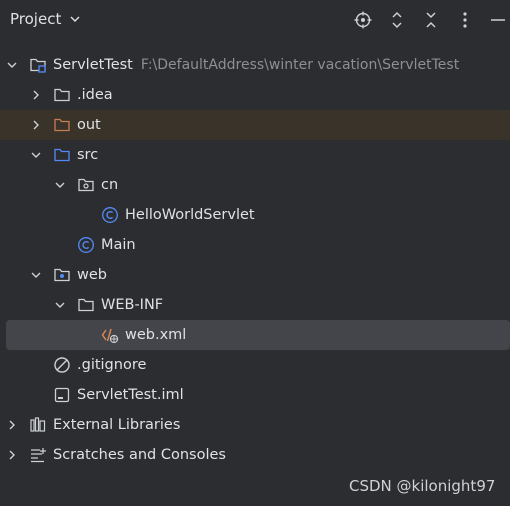 Image resolution: width=510 pixels, height=506 pixels. I want to click on ignore-file-icon, so click(62, 365).